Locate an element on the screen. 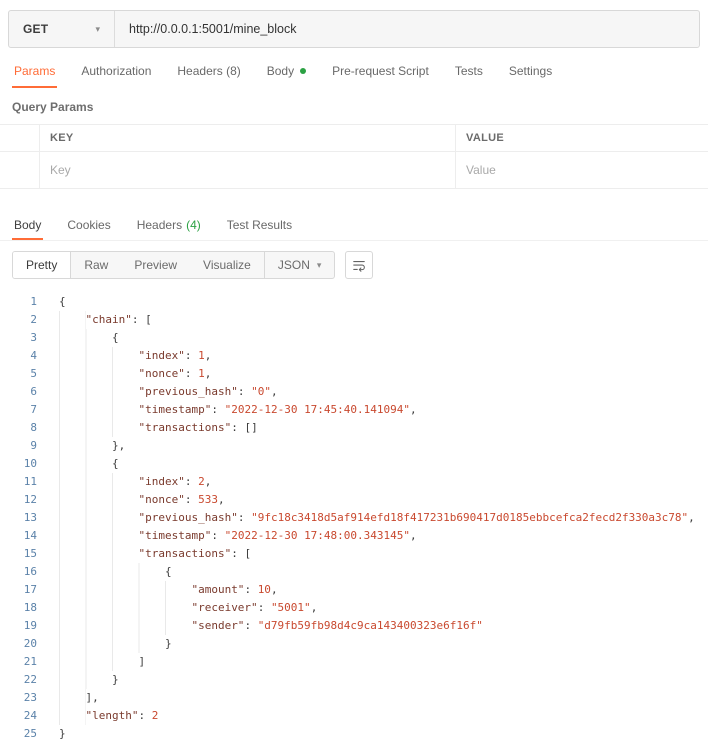  line-number: 13 is located at coordinates (30, 517).